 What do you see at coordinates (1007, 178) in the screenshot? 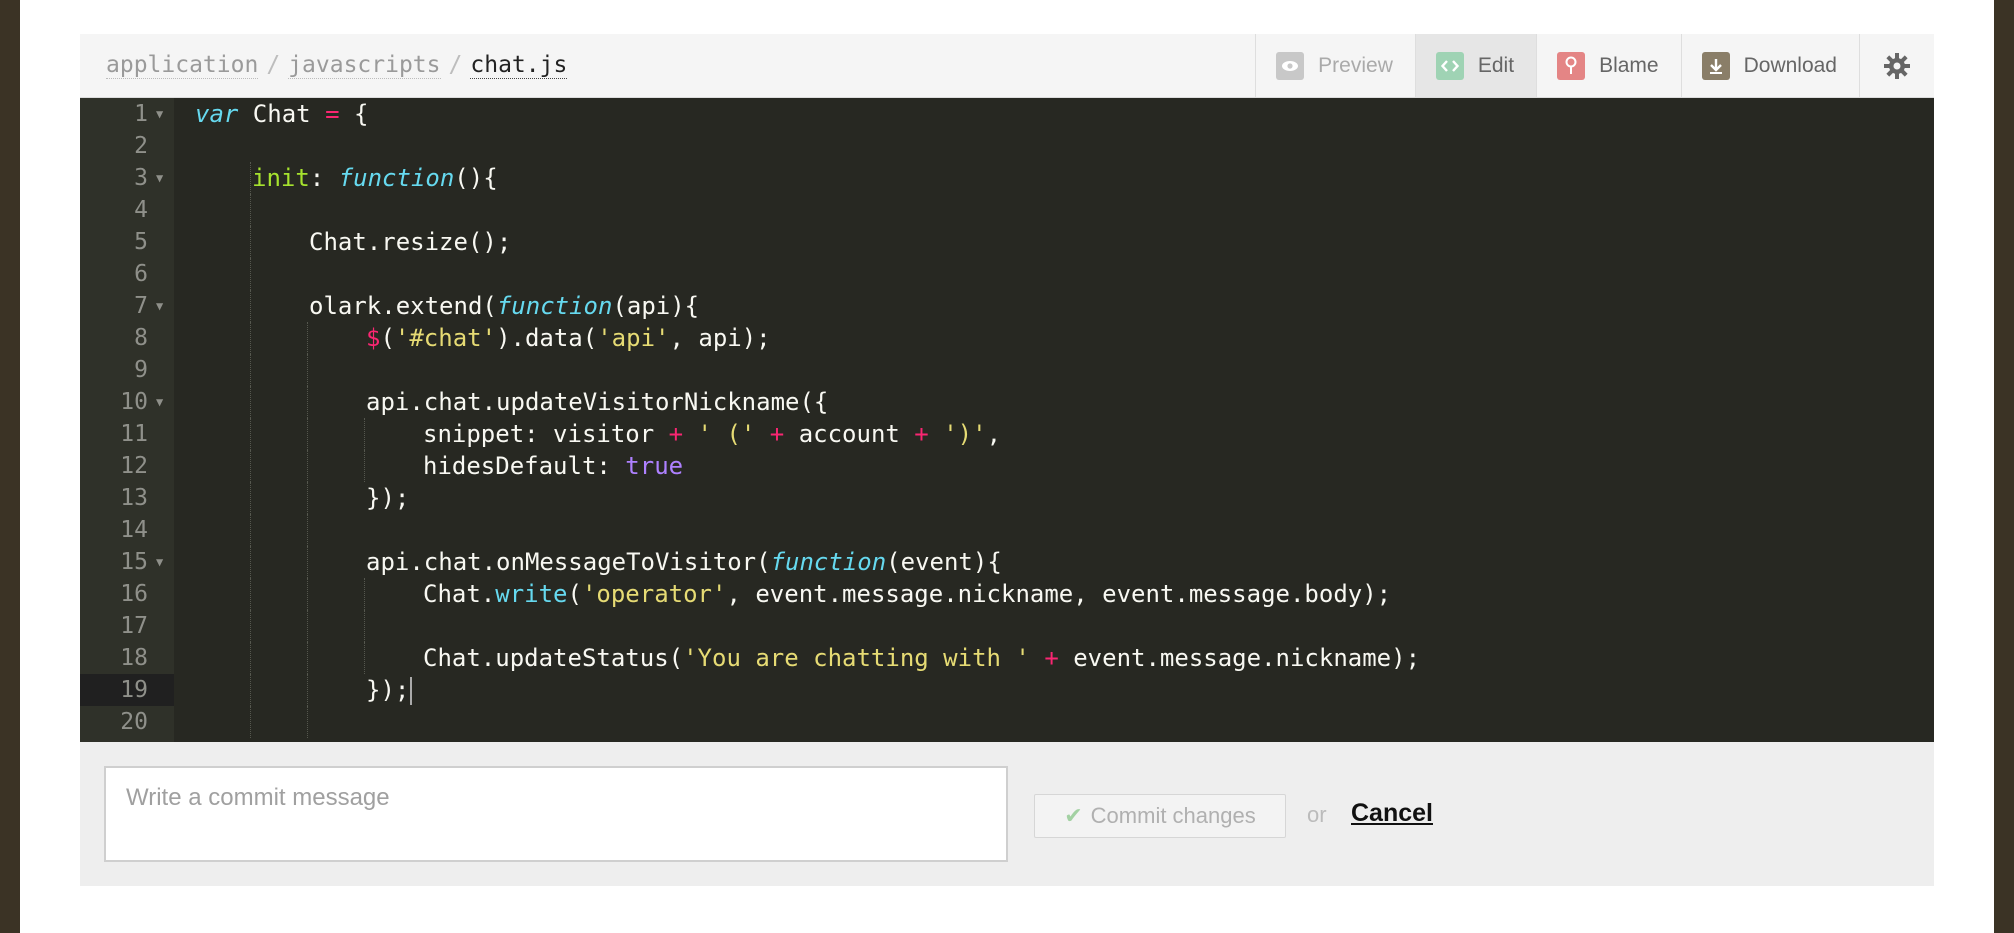
I see `code-line: 3 ▼ init: function(){` at bounding box center [1007, 178].